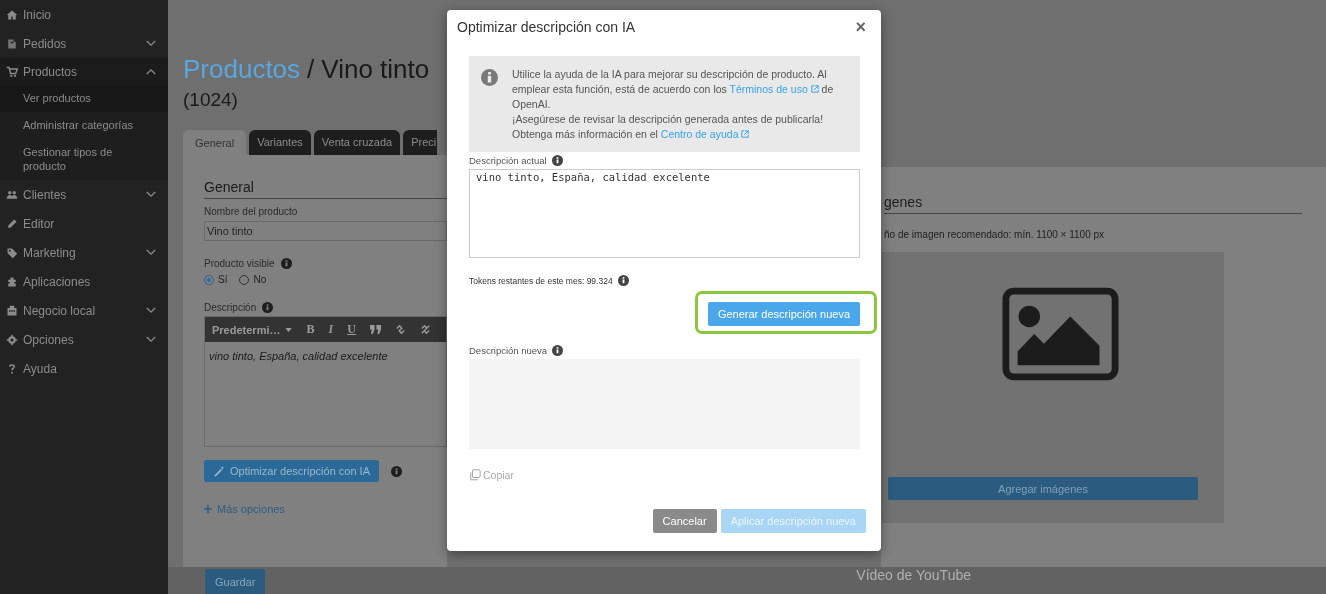 Image resolution: width=1326 pixels, height=594 pixels. What do you see at coordinates (331, 329) in the screenshot?
I see `format-button: I` at bounding box center [331, 329].